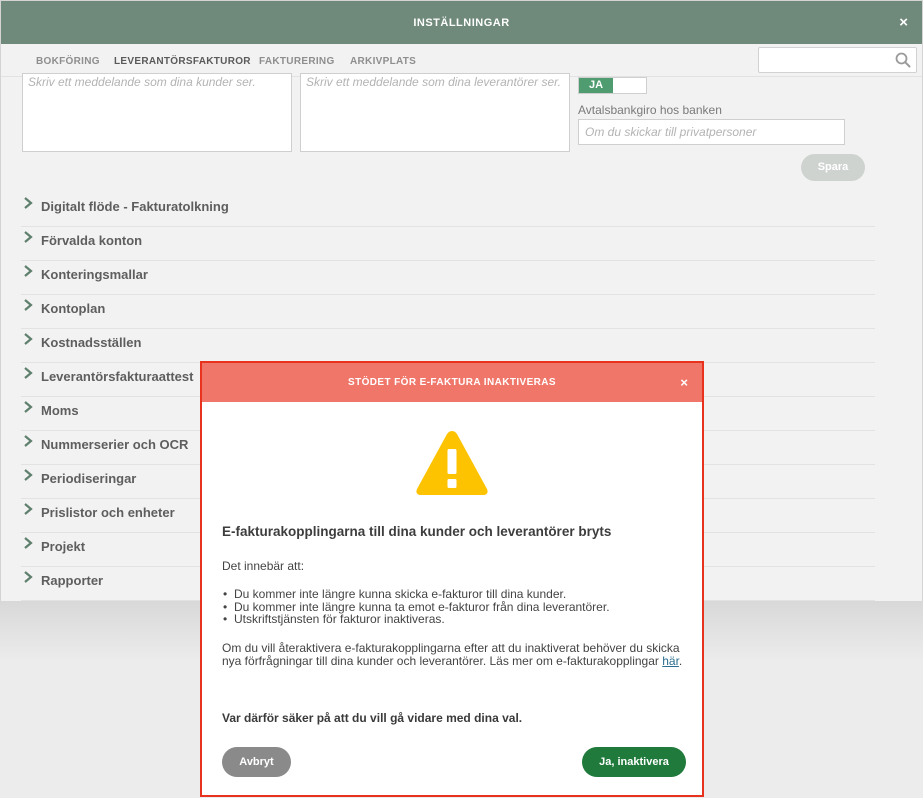  I want to click on section-label: Periodiseringar, so click(89, 478).